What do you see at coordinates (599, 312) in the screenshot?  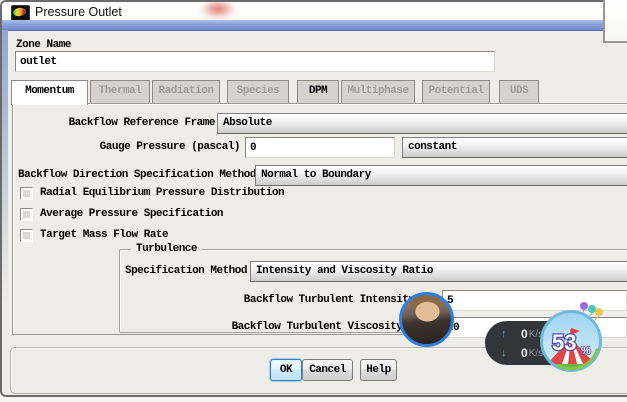 I see `yellow-balloon-icon` at bounding box center [599, 312].